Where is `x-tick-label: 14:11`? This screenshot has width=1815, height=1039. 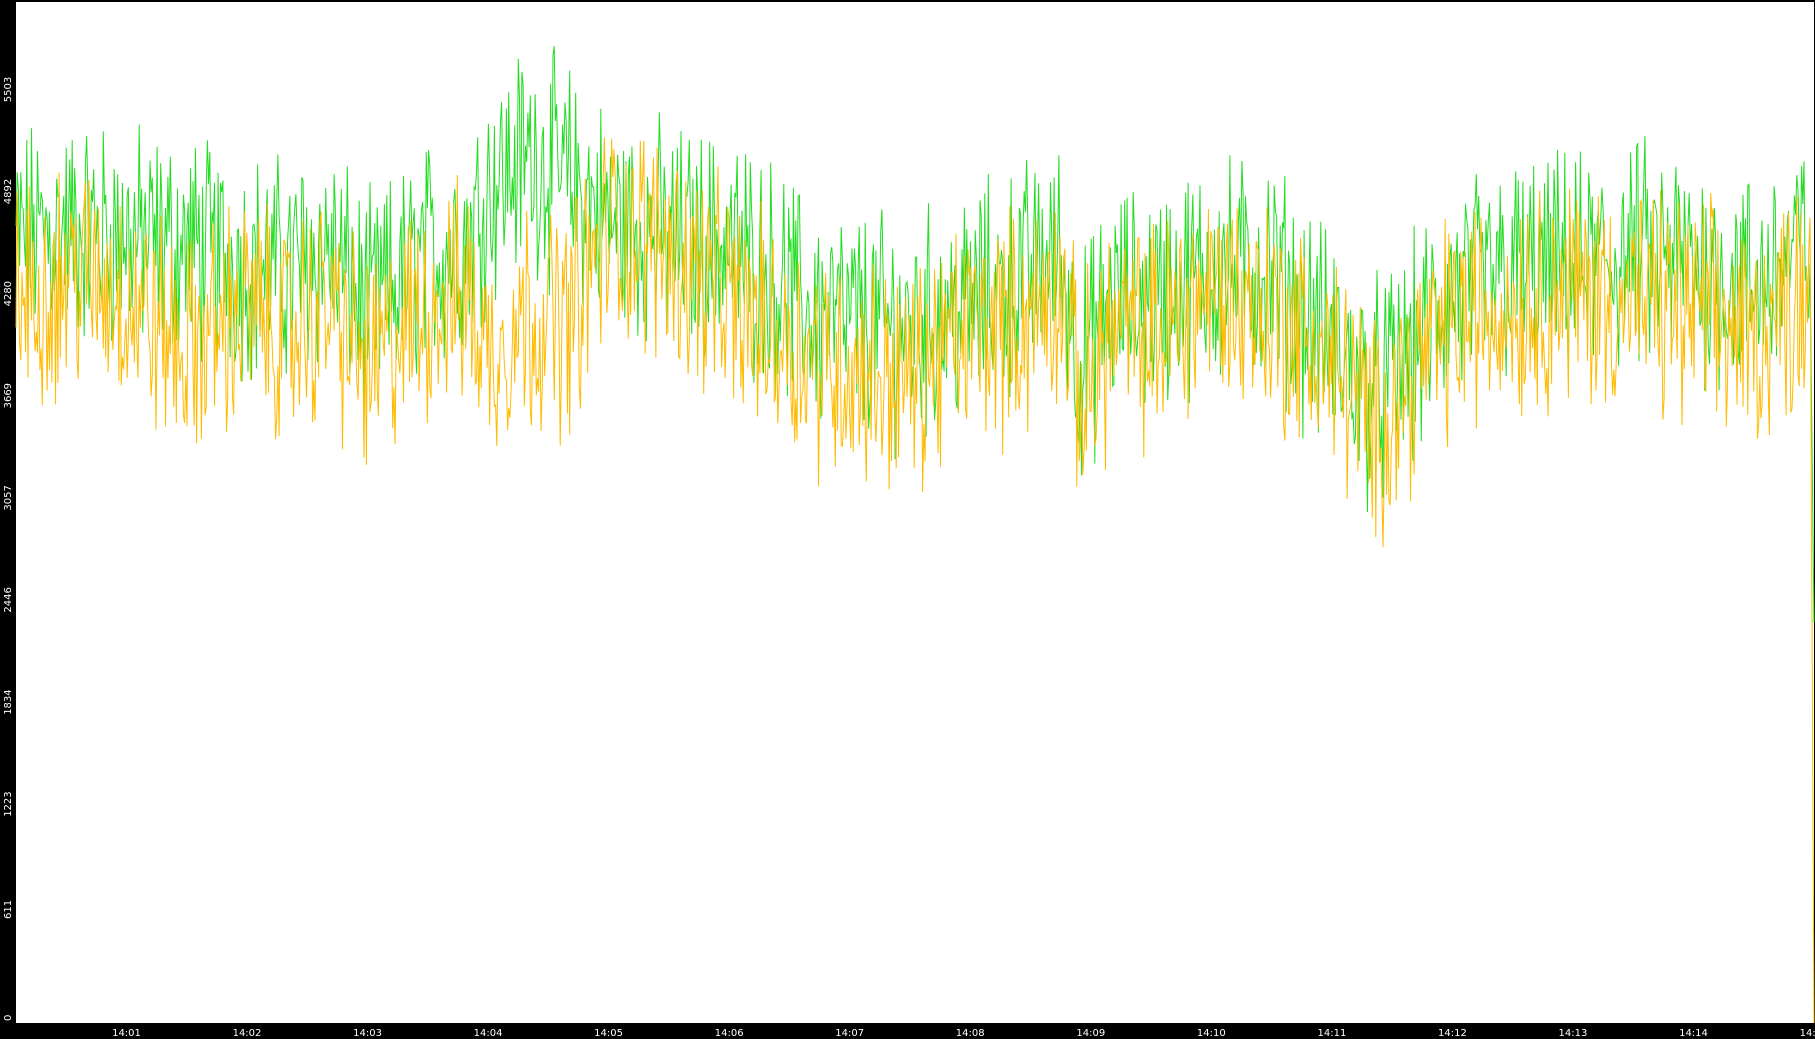
x-tick-label: 14:11 is located at coordinates (1331, 1033).